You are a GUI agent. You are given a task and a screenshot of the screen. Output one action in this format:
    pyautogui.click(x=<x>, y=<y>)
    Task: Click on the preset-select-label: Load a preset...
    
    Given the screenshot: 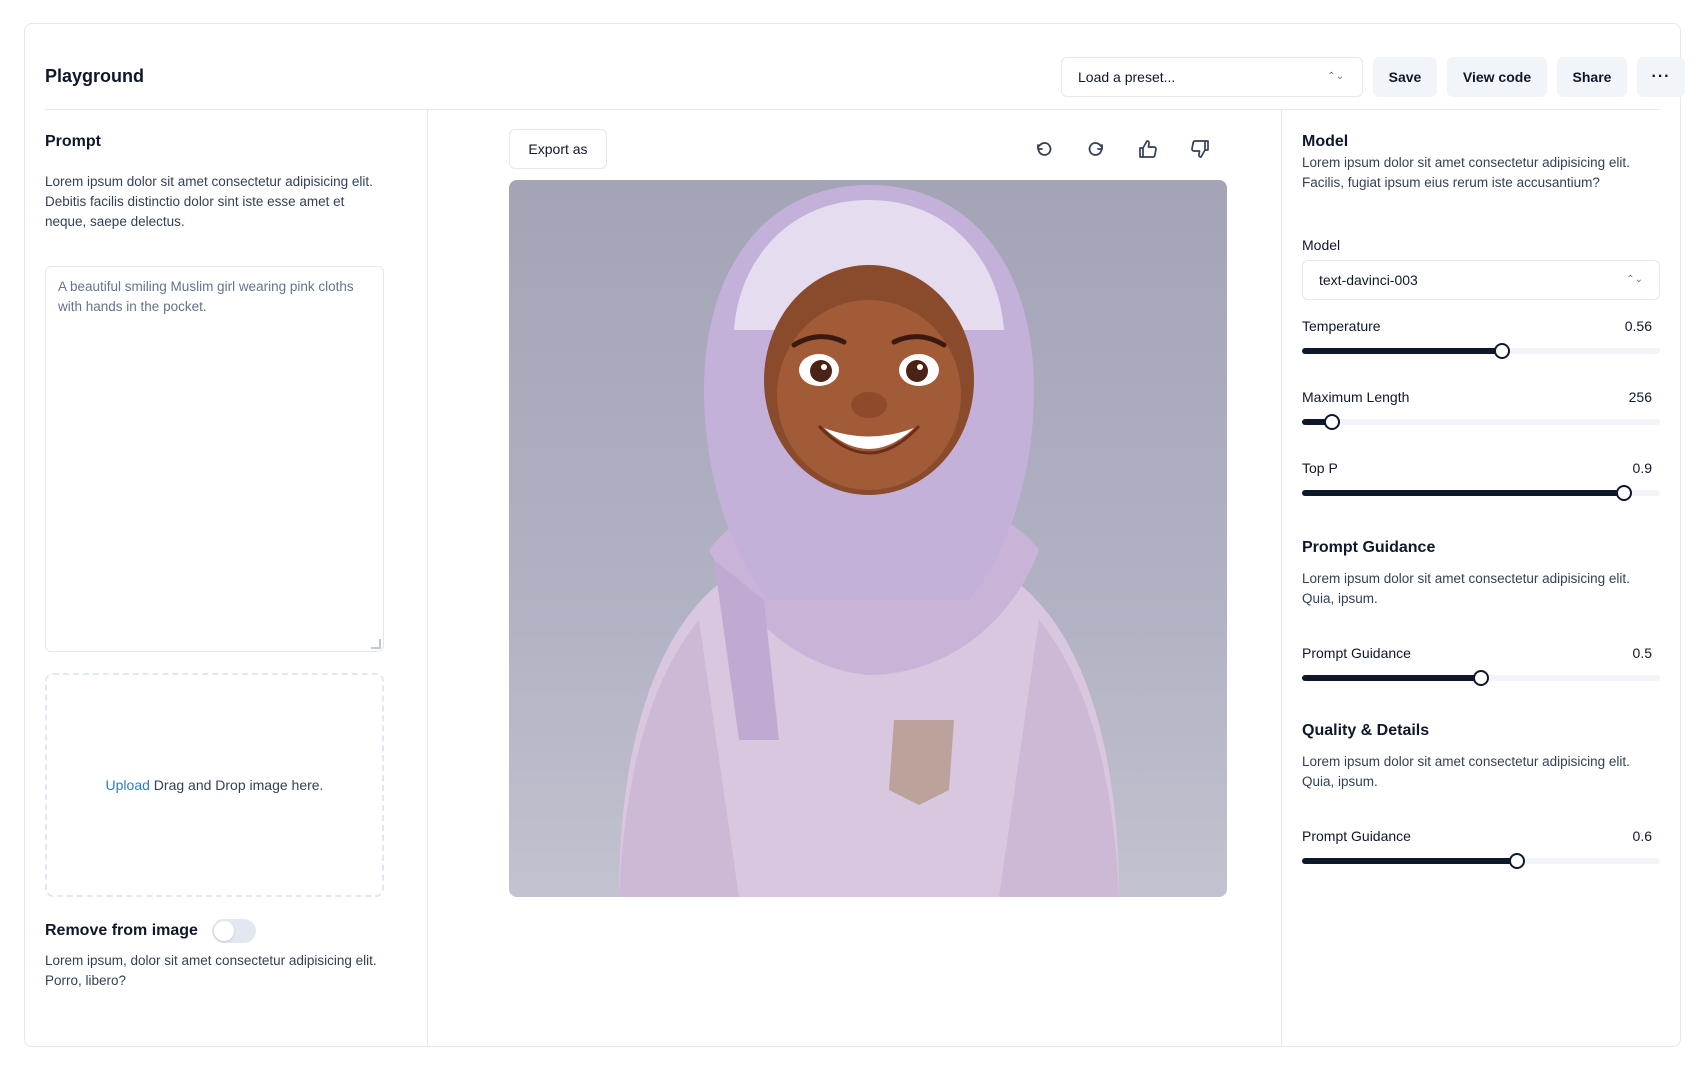 What is the action you would take?
    pyautogui.click(x=1127, y=77)
    